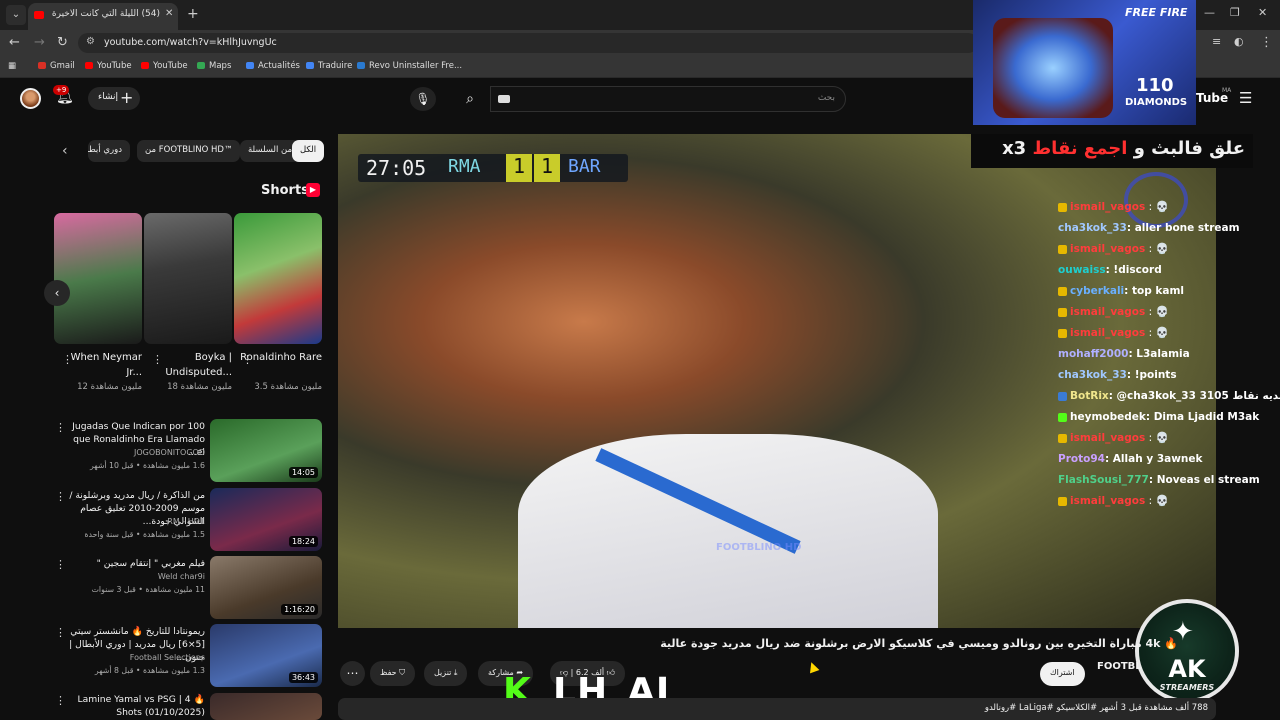  Describe the element at coordinates (423, 99) in the screenshot. I see `voice-search-mic-icon: 🎙︎` at that location.